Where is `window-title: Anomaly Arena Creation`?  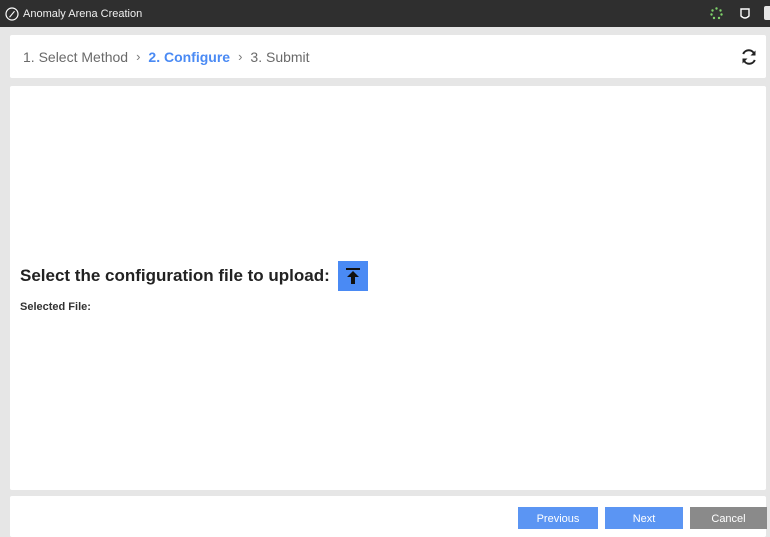 window-title: Anomaly Arena Creation is located at coordinates (83, 13).